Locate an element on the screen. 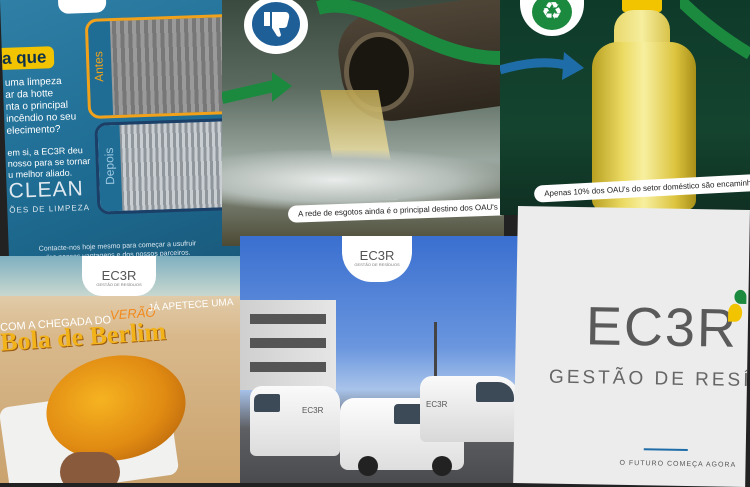 This screenshot has height=487, width=750. brand-subtitle: ÕES DE LIMPEZA is located at coordinates (50, 208).